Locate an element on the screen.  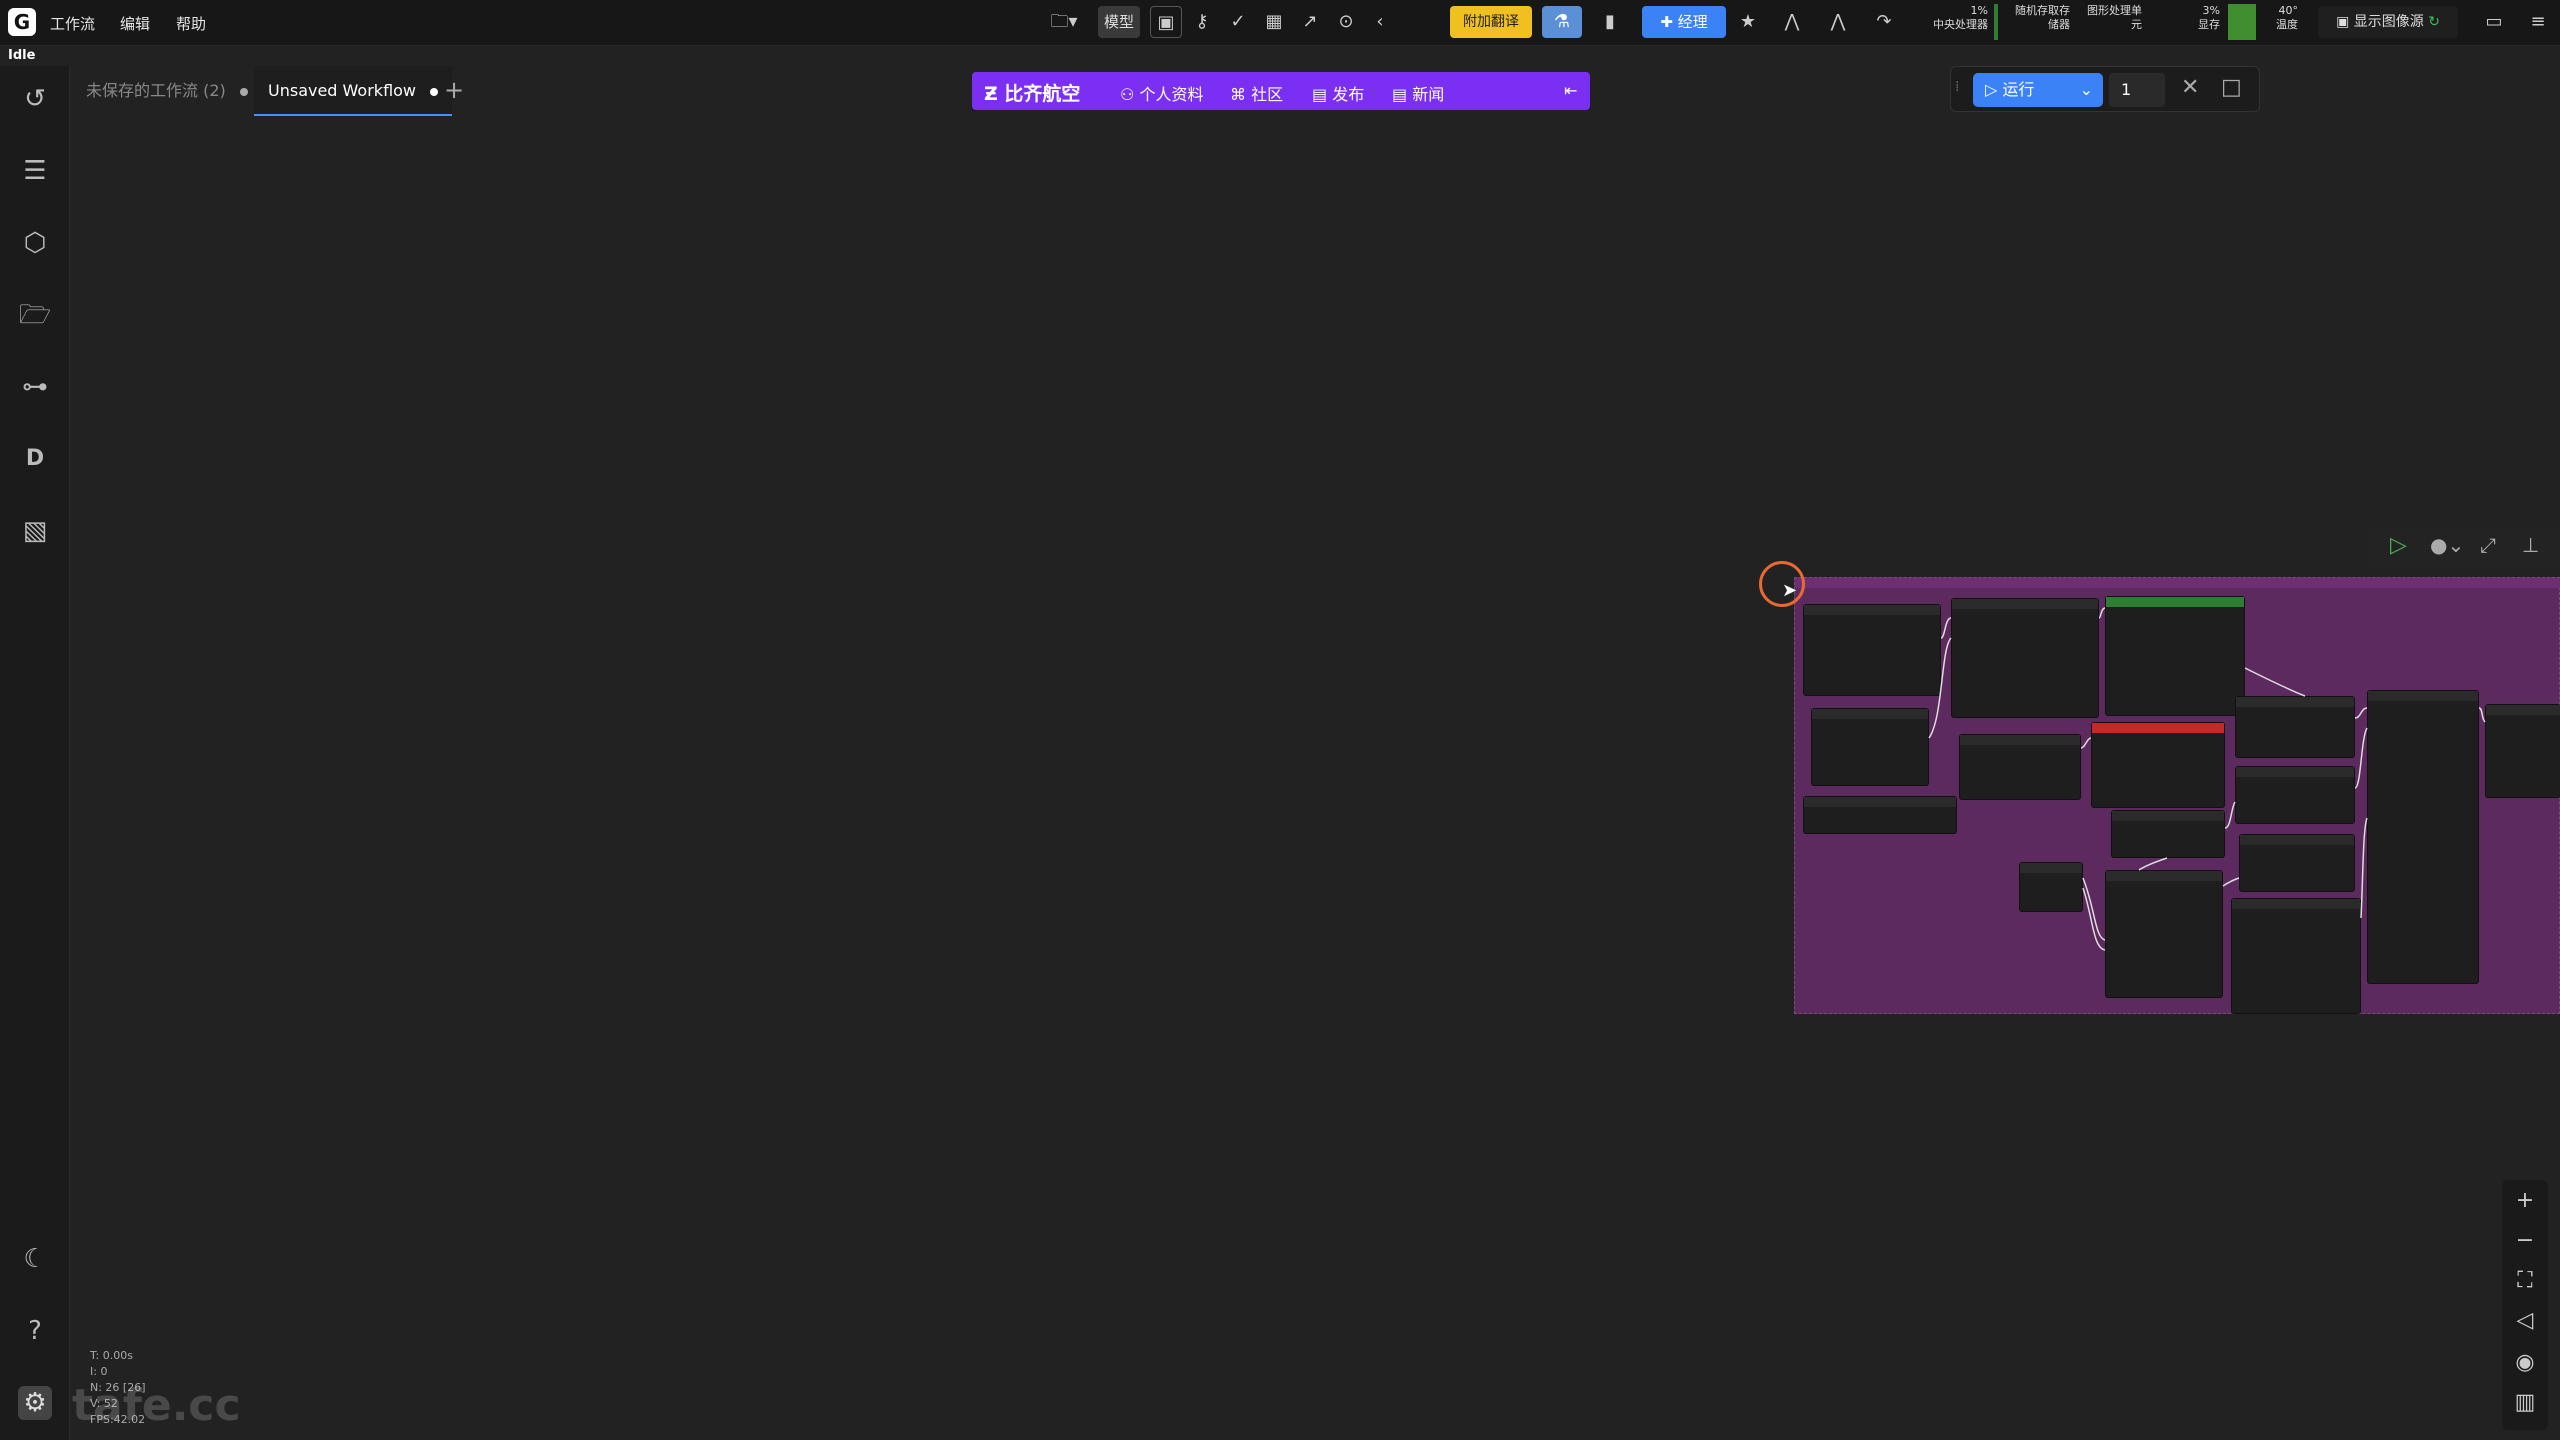
canvas-controls: + − ⛶ ◁ ◉ ▥ is located at coordinates (2525, 1305).